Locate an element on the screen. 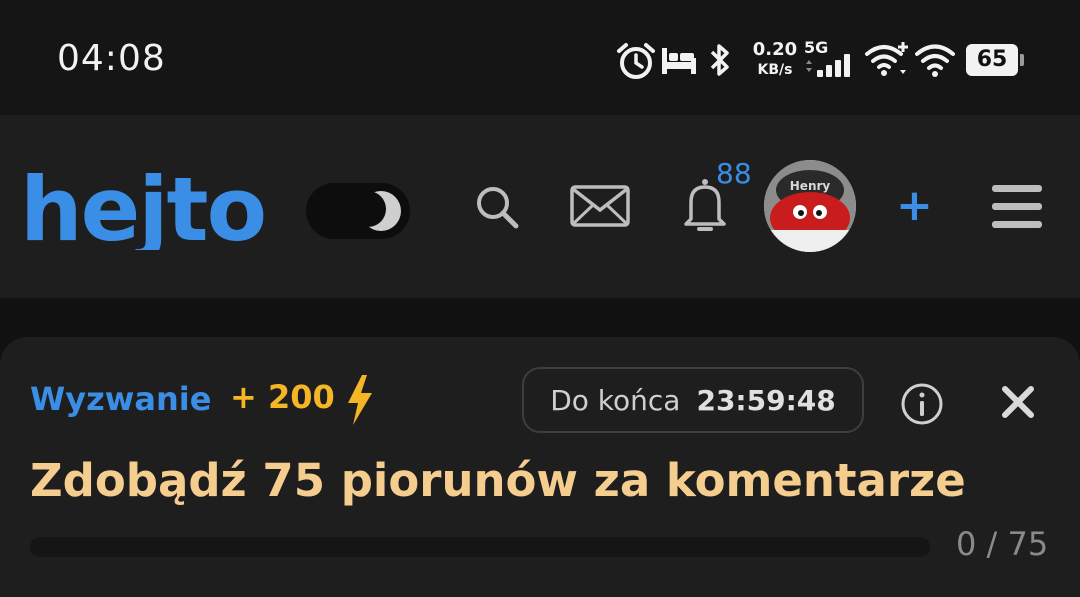  challenge-progress-bar is located at coordinates (480, 547).